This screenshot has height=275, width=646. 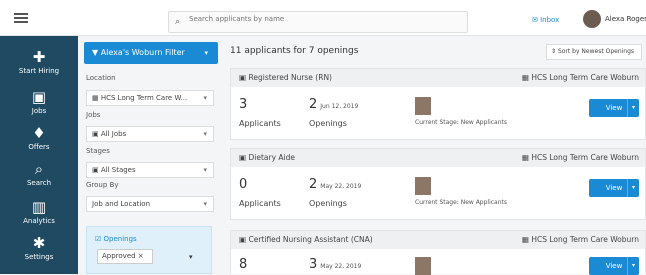 What do you see at coordinates (142, 52) in the screenshot?
I see `filter-title: Alexa's Woburn Filter` at bounding box center [142, 52].